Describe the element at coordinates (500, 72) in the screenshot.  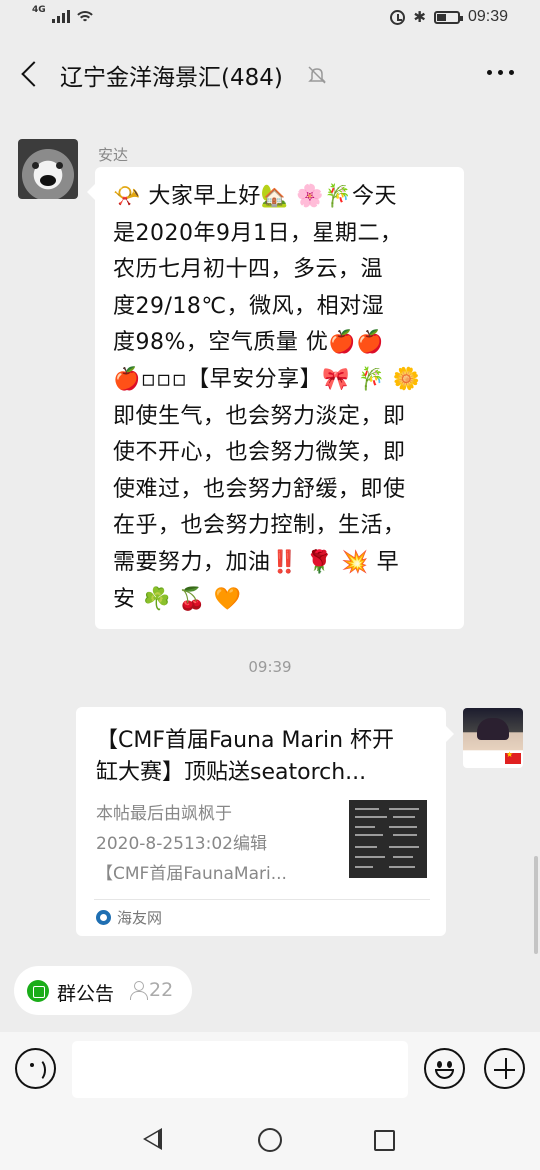
I see `more-options-button` at that location.